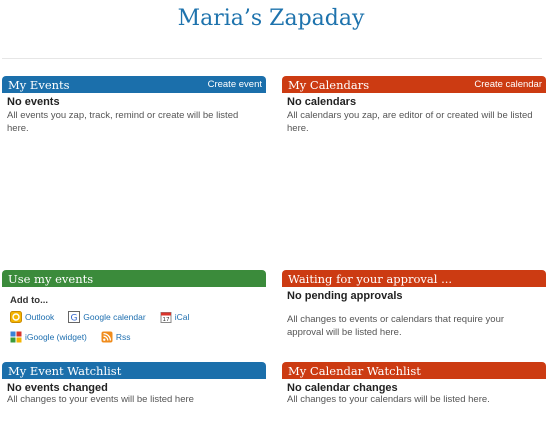 The height and width of the screenshot is (423, 550). I want to click on rss-link: Rss, so click(116, 337).